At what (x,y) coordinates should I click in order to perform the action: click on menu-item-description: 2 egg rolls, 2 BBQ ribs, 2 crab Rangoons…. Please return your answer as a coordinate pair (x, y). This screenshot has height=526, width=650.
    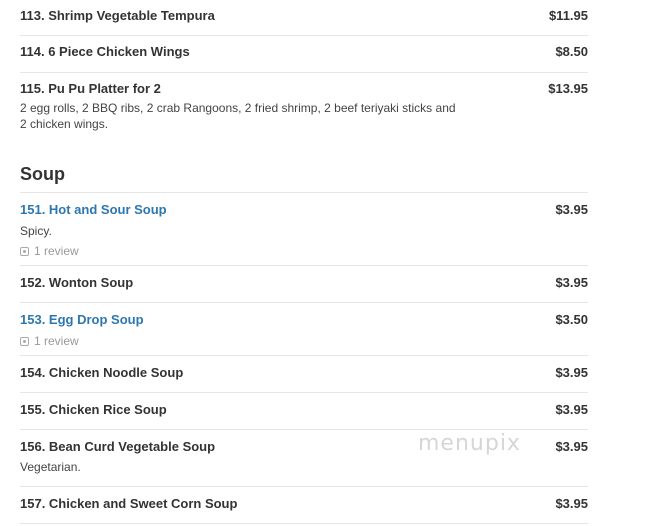
    Looking at the image, I should click on (238, 116).